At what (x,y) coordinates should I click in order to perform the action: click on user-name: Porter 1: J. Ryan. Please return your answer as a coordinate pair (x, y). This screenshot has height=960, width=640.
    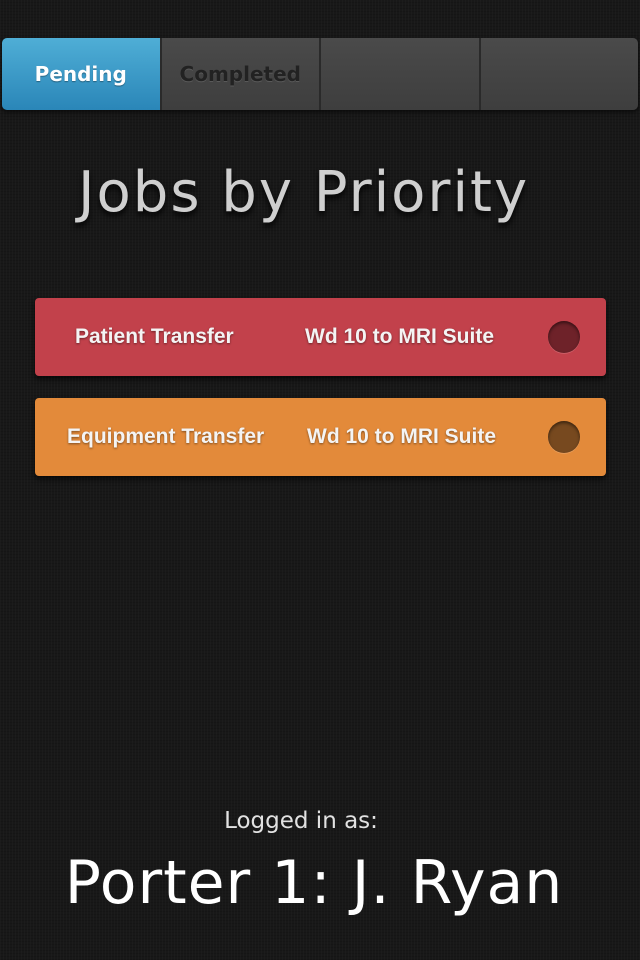
    Looking at the image, I should click on (314, 883).